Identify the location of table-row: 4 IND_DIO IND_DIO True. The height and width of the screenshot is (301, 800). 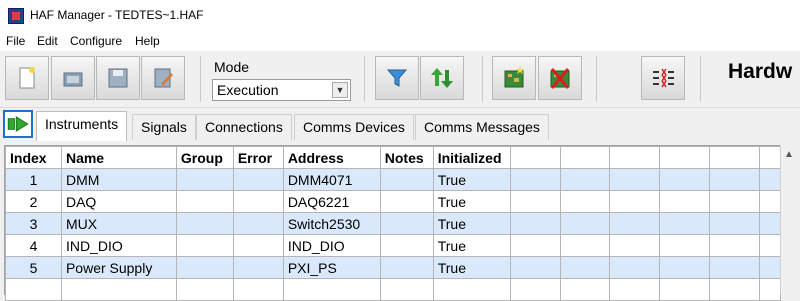
(393, 245).